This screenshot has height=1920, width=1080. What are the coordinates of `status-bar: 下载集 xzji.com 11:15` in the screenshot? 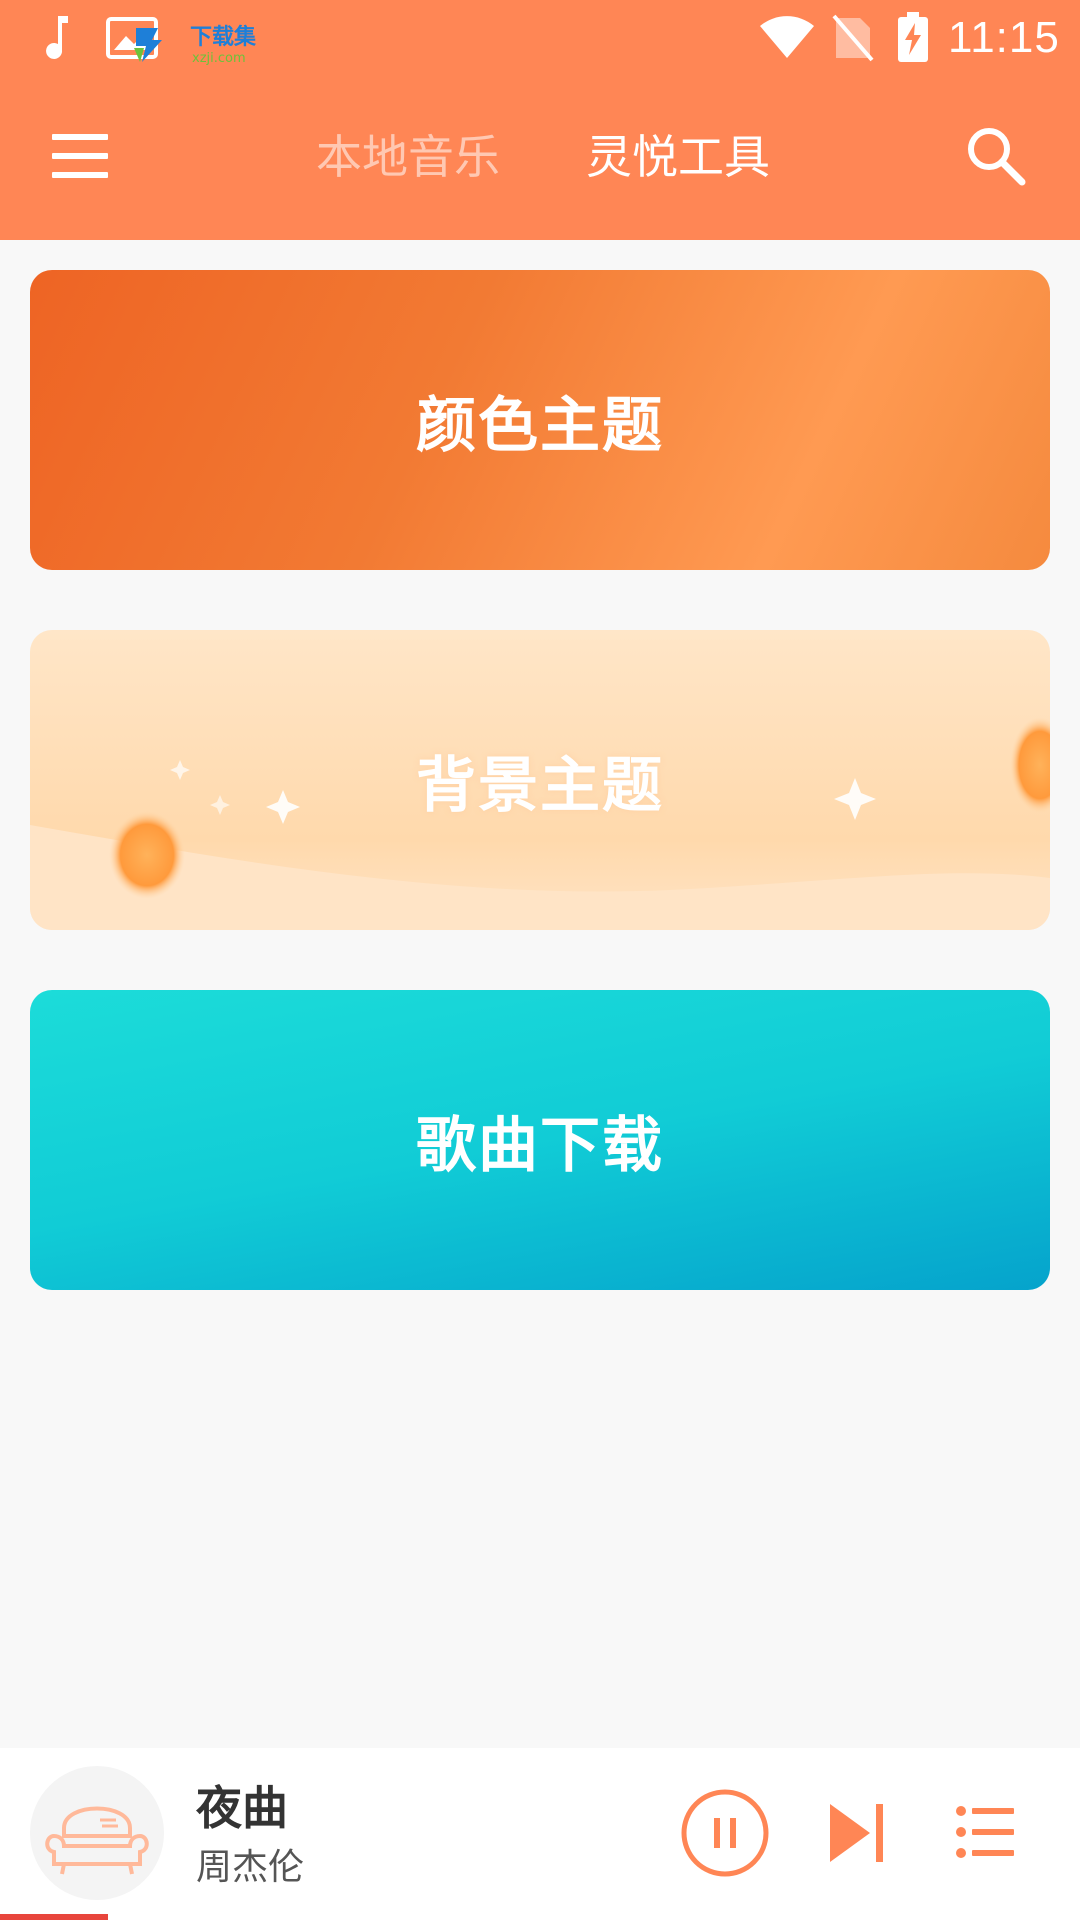 It's located at (540, 39).